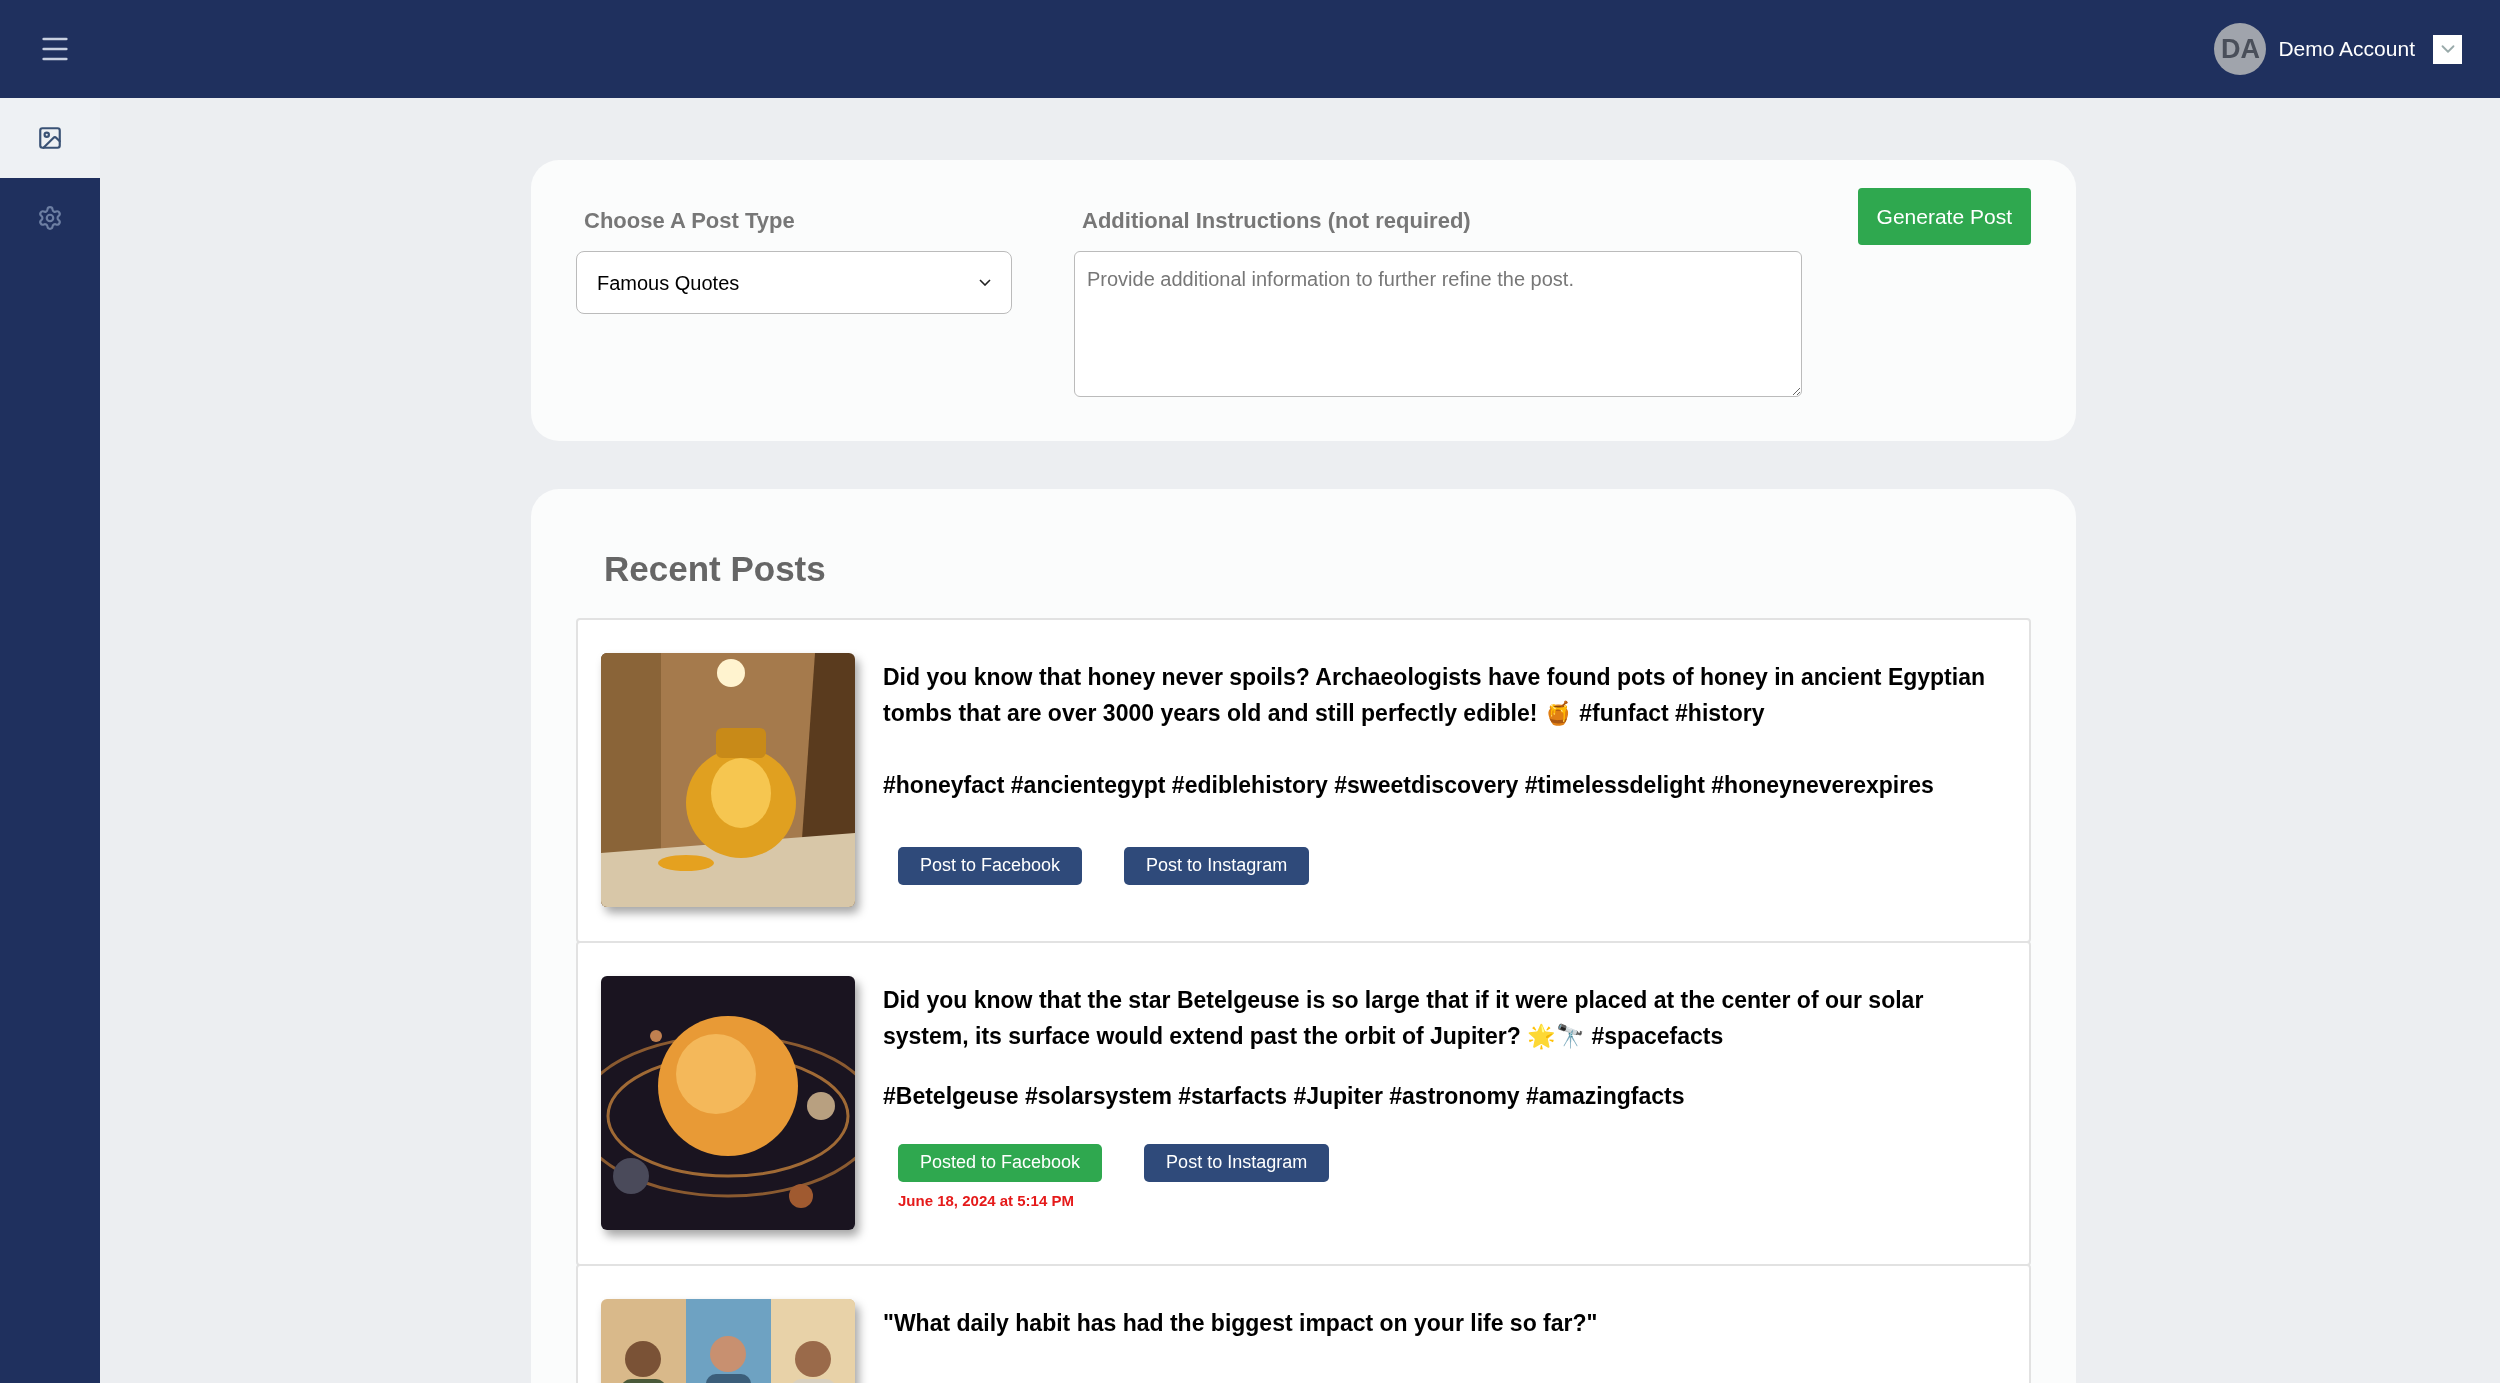  I want to click on instructions-field: Provide additional information to further refine the post., so click(1438, 324).